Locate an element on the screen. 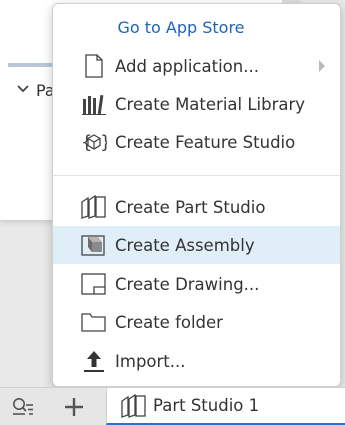 This screenshot has width=345, height=425. add-tab-button is located at coordinates (74, 407).